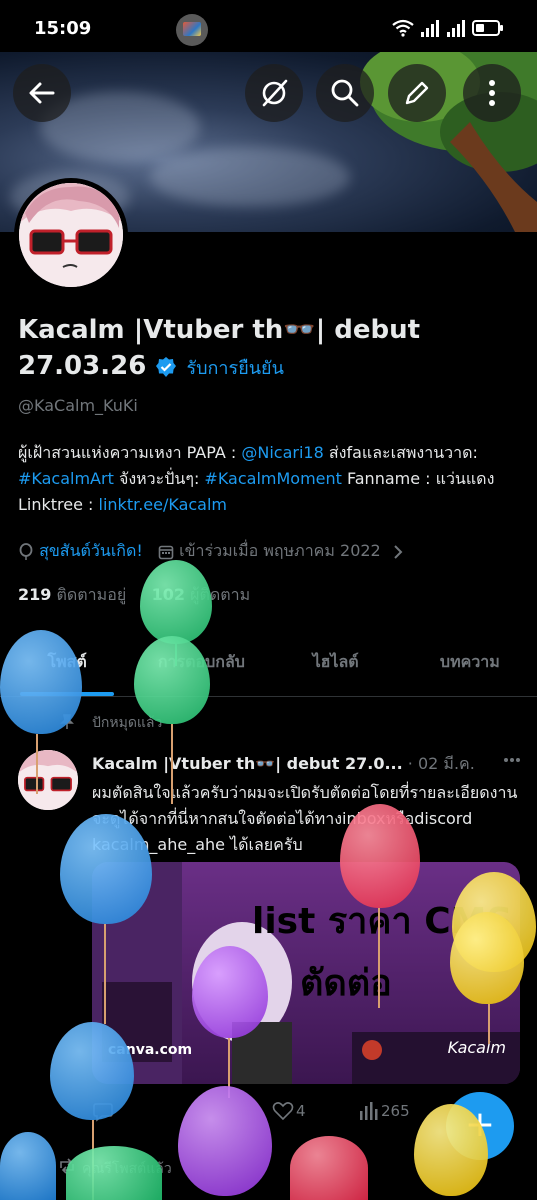 The height and width of the screenshot is (1200, 537). Describe the element at coordinates (487, 28) in the screenshot. I see `battery-icon` at that location.